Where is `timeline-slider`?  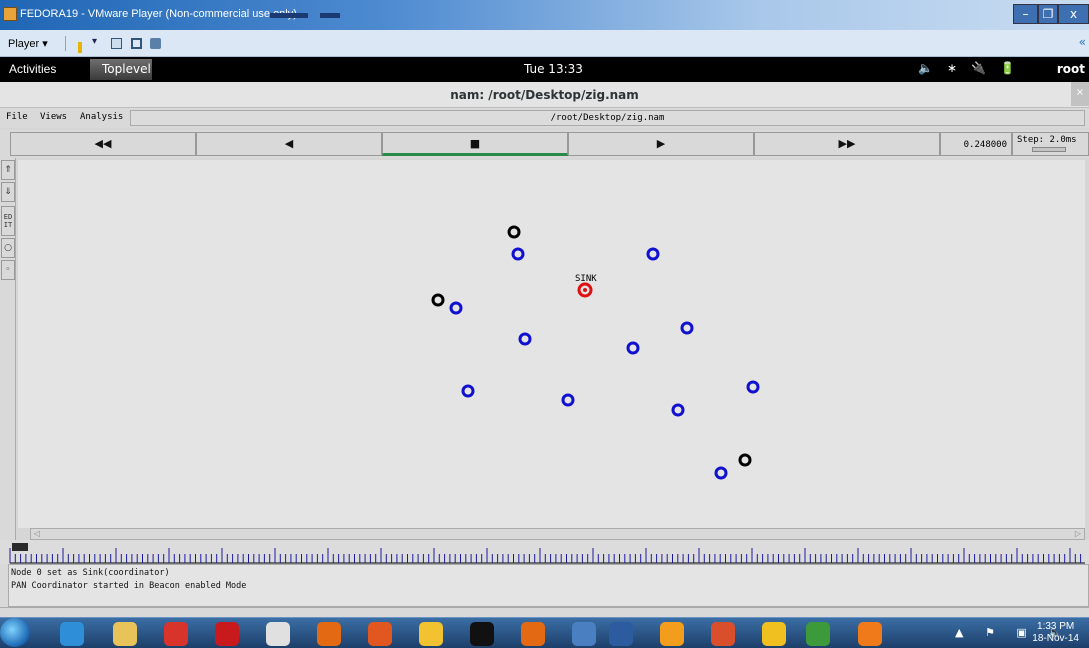
timeline-slider is located at coordinates (20, 547).